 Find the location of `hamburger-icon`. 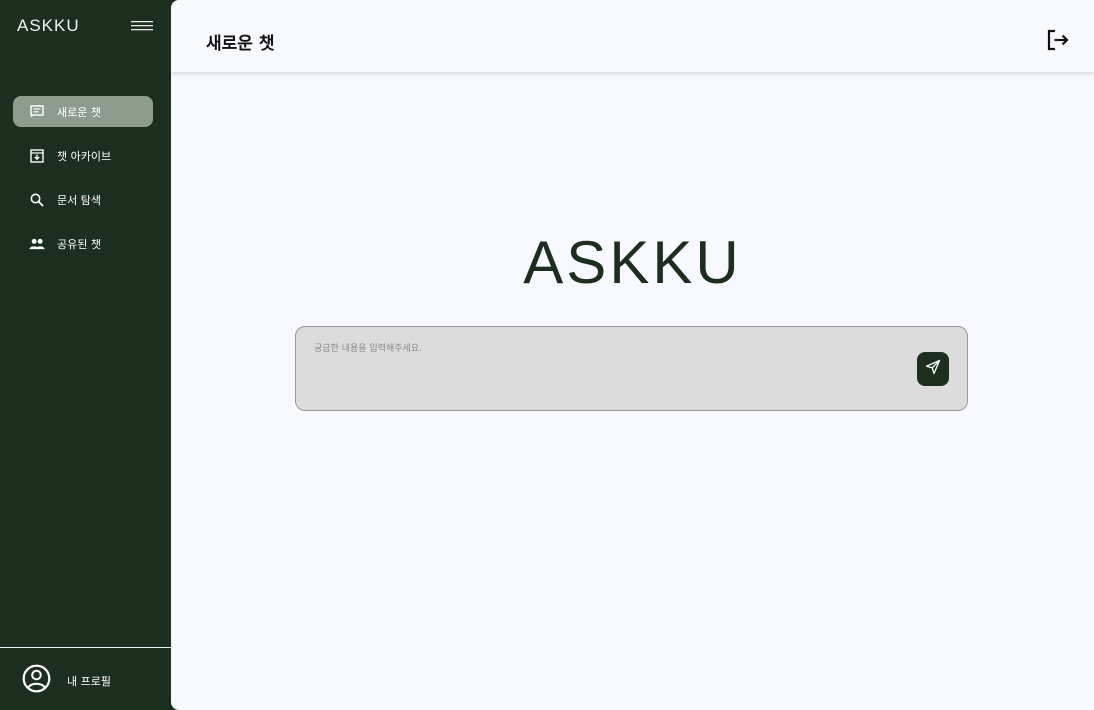

hamburger-icon is located at coordinates (142, 26).